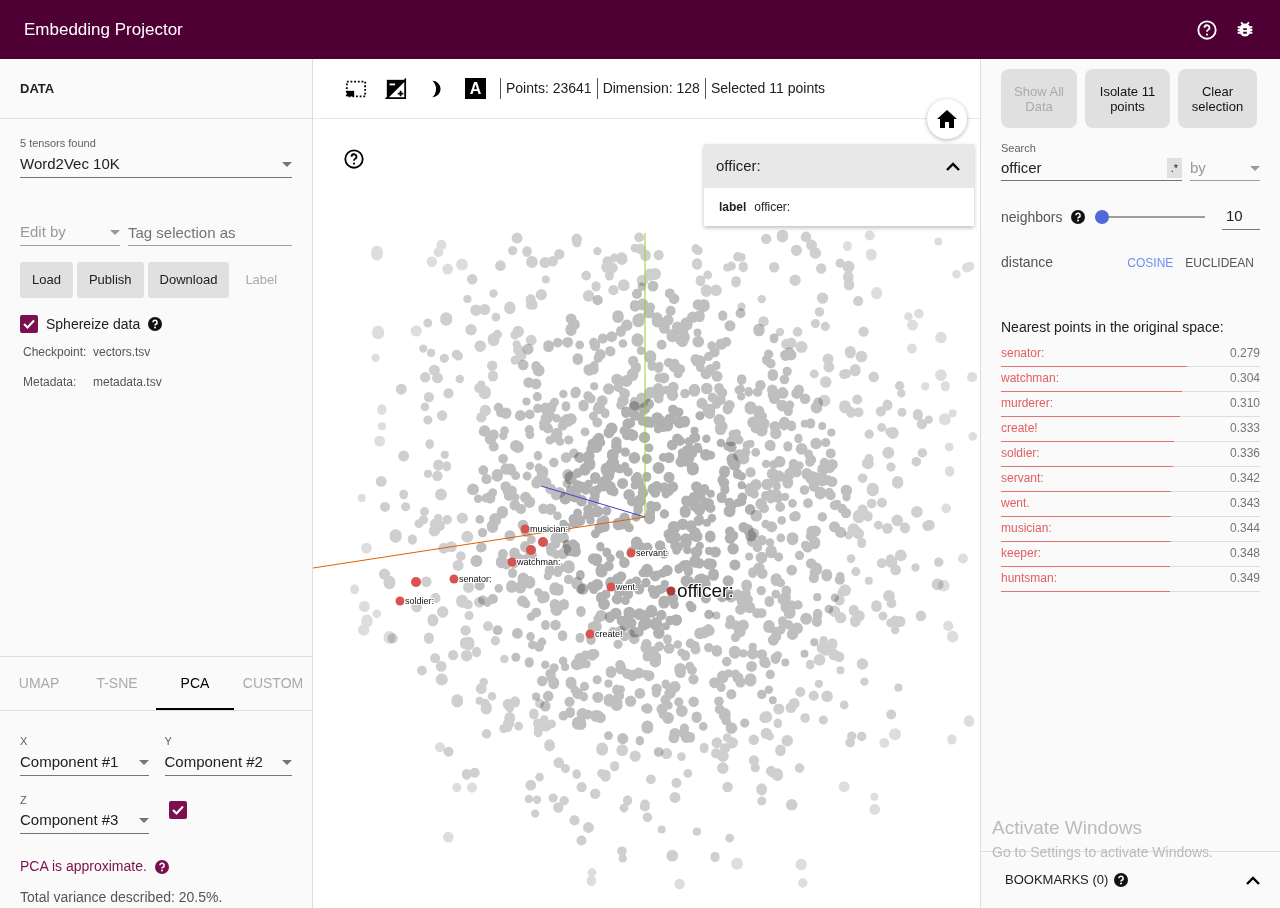 The width and height of the screenshot is (1280, 908). What do you see at coordinates (110, 279) in the screenshot?
I see `action-button: Publish` at bounding box center [110, 279].